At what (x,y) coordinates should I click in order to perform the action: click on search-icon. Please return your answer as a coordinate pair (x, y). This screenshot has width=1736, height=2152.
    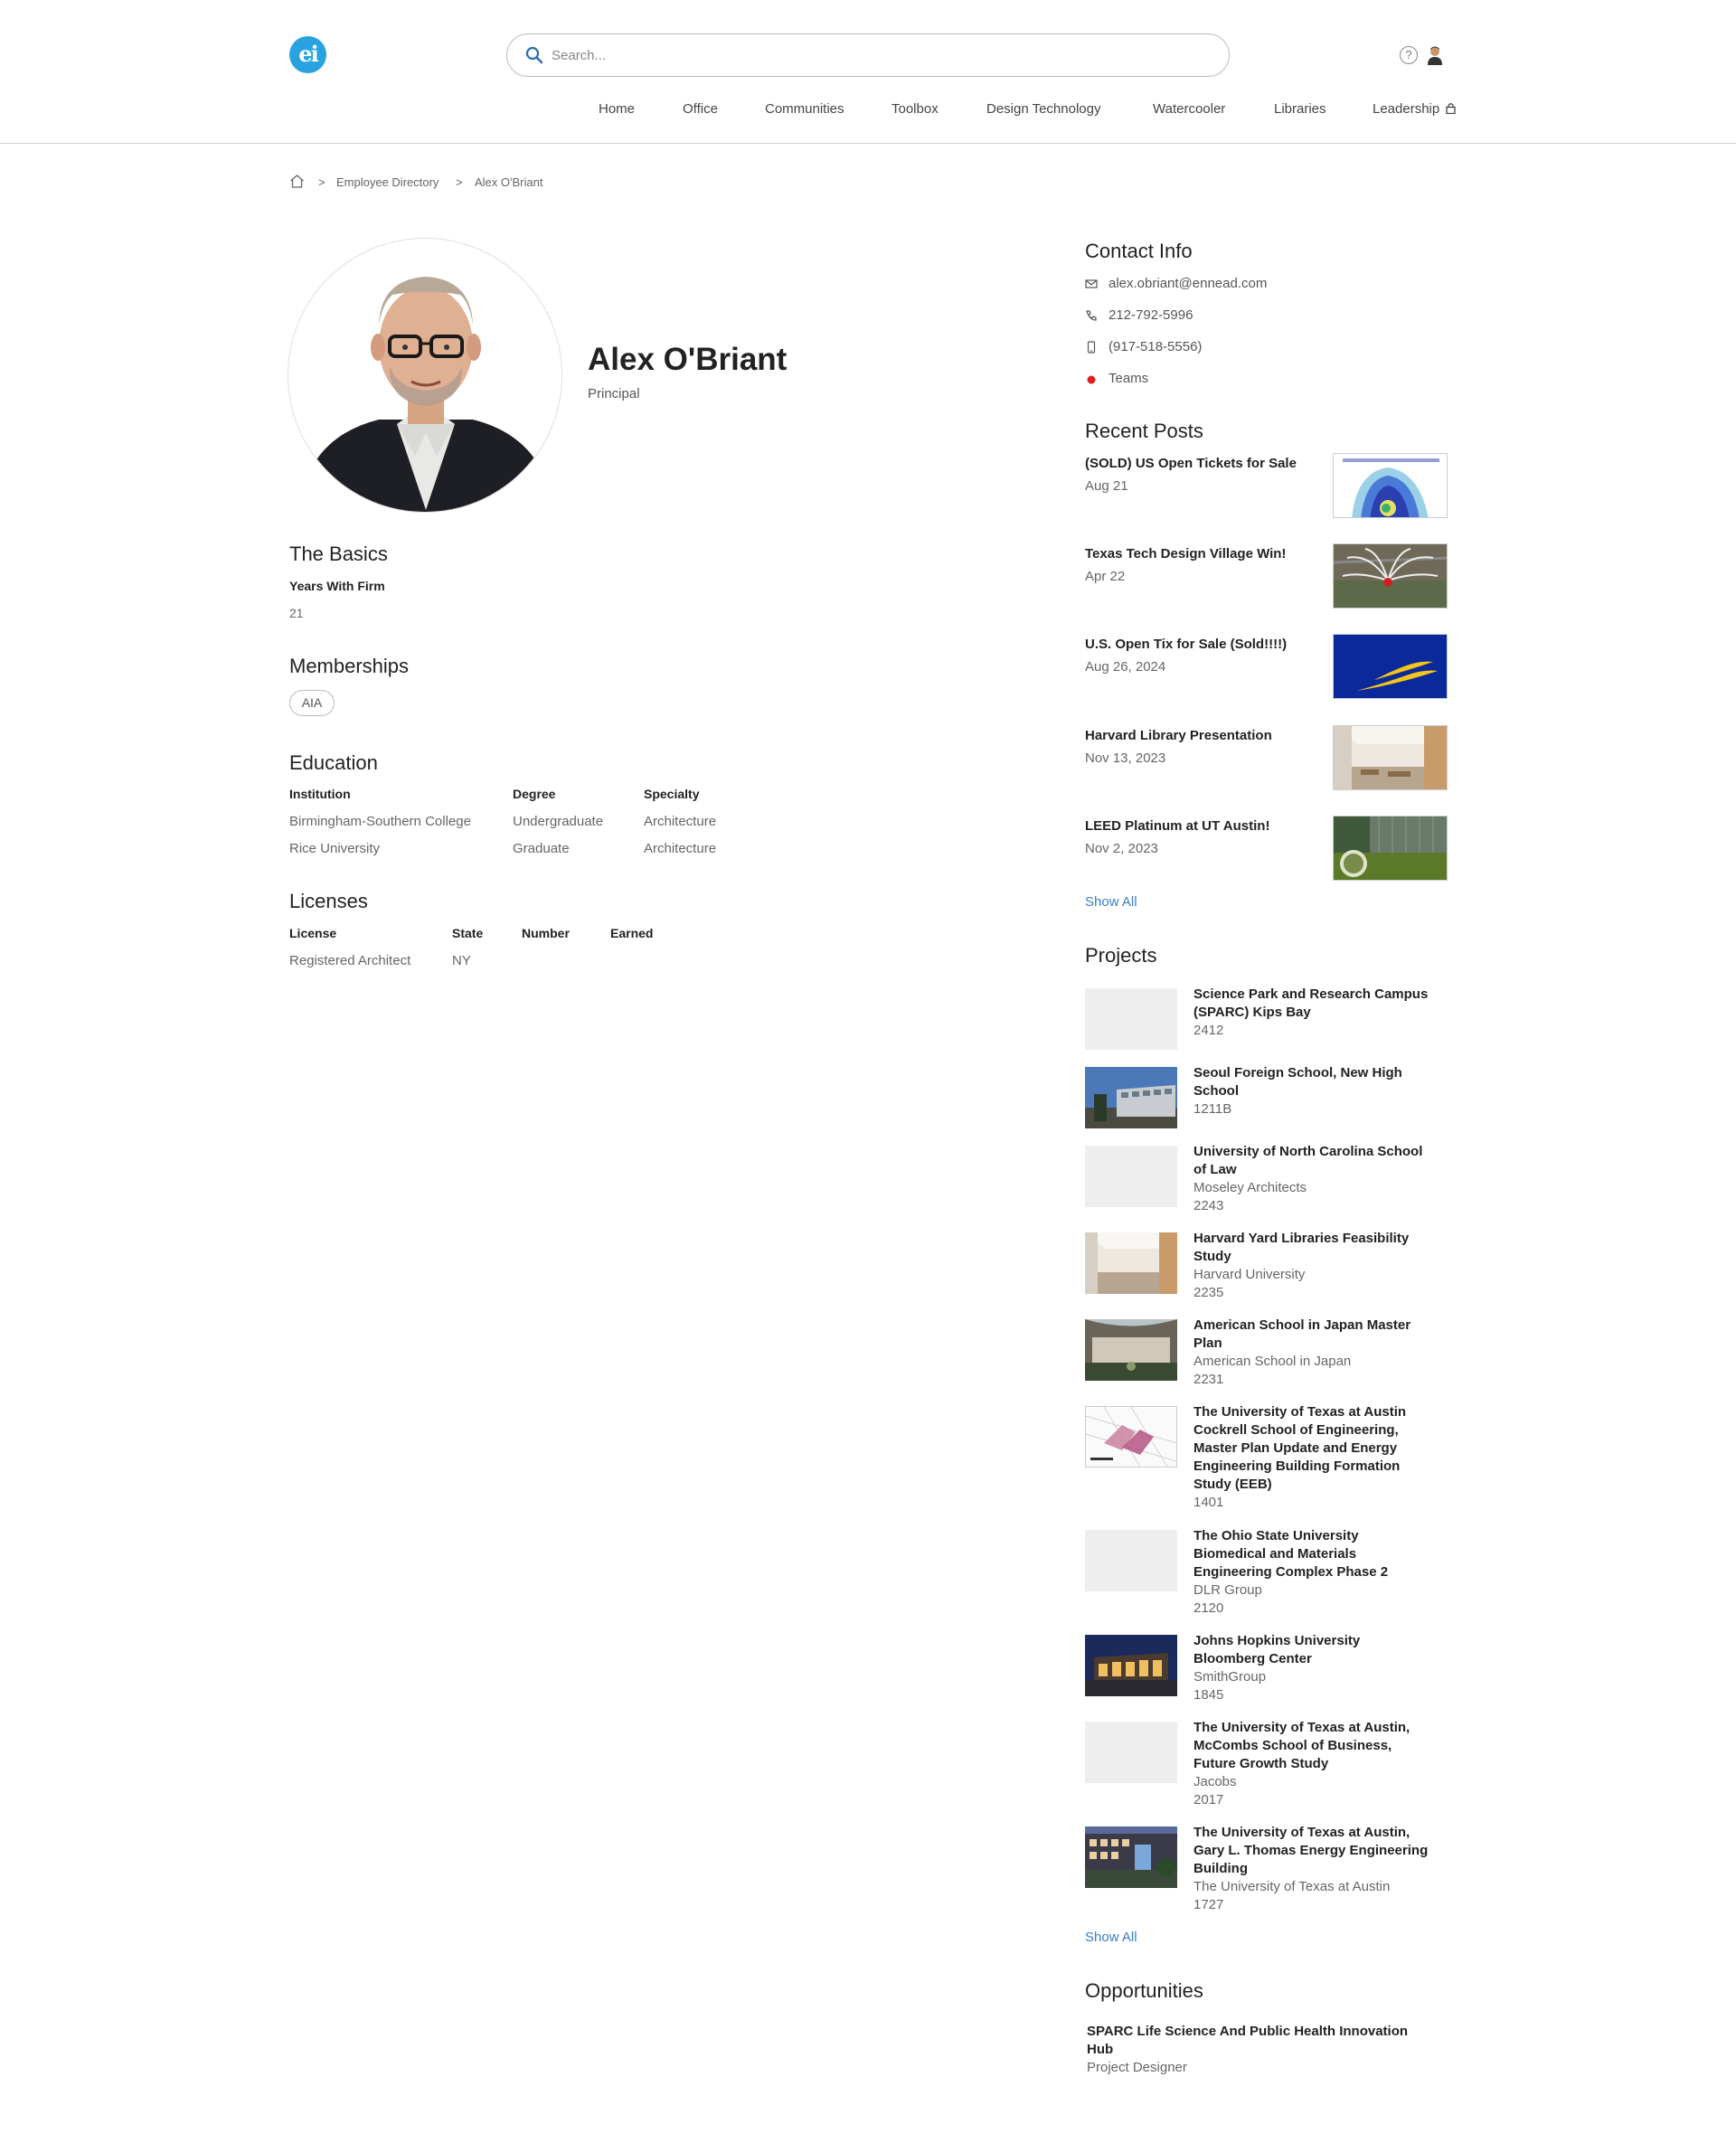
    Looking at the image, I should click on (534, 55).